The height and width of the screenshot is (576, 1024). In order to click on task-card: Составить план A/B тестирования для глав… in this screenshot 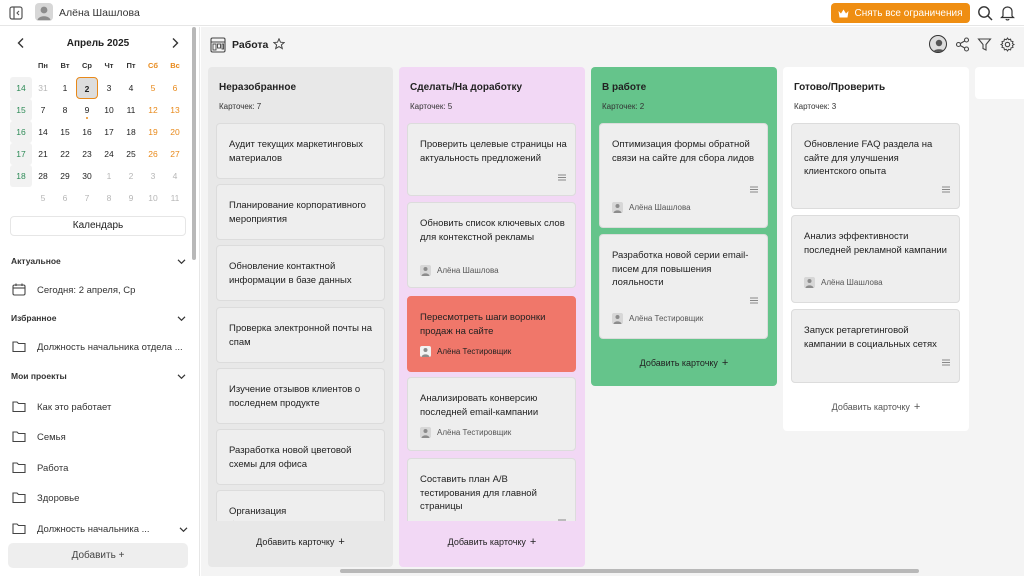, I will do `click(491, 489)`.